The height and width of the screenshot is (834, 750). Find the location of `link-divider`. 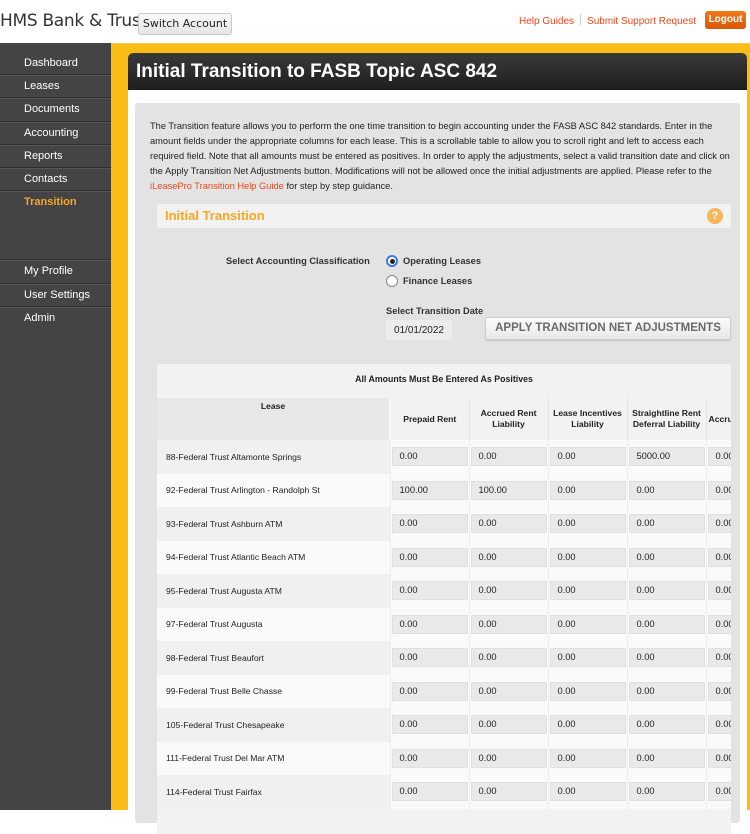

link-divider is located at coordinates (581, 19).